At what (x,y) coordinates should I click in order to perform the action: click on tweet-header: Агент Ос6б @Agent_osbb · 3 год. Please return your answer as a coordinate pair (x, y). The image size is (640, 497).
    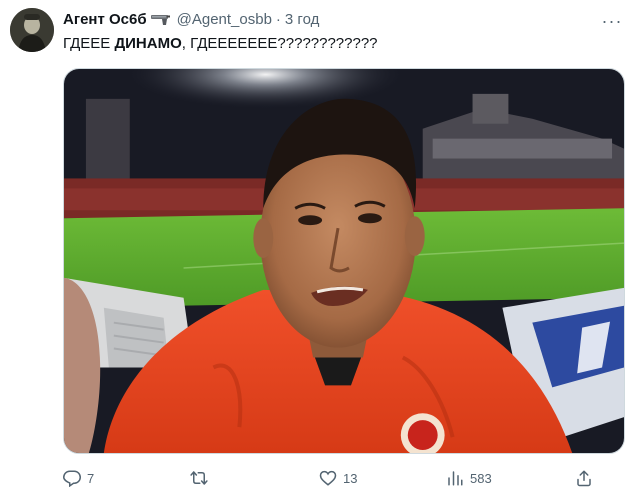
    Looking at the image, I should click on (191, 20).